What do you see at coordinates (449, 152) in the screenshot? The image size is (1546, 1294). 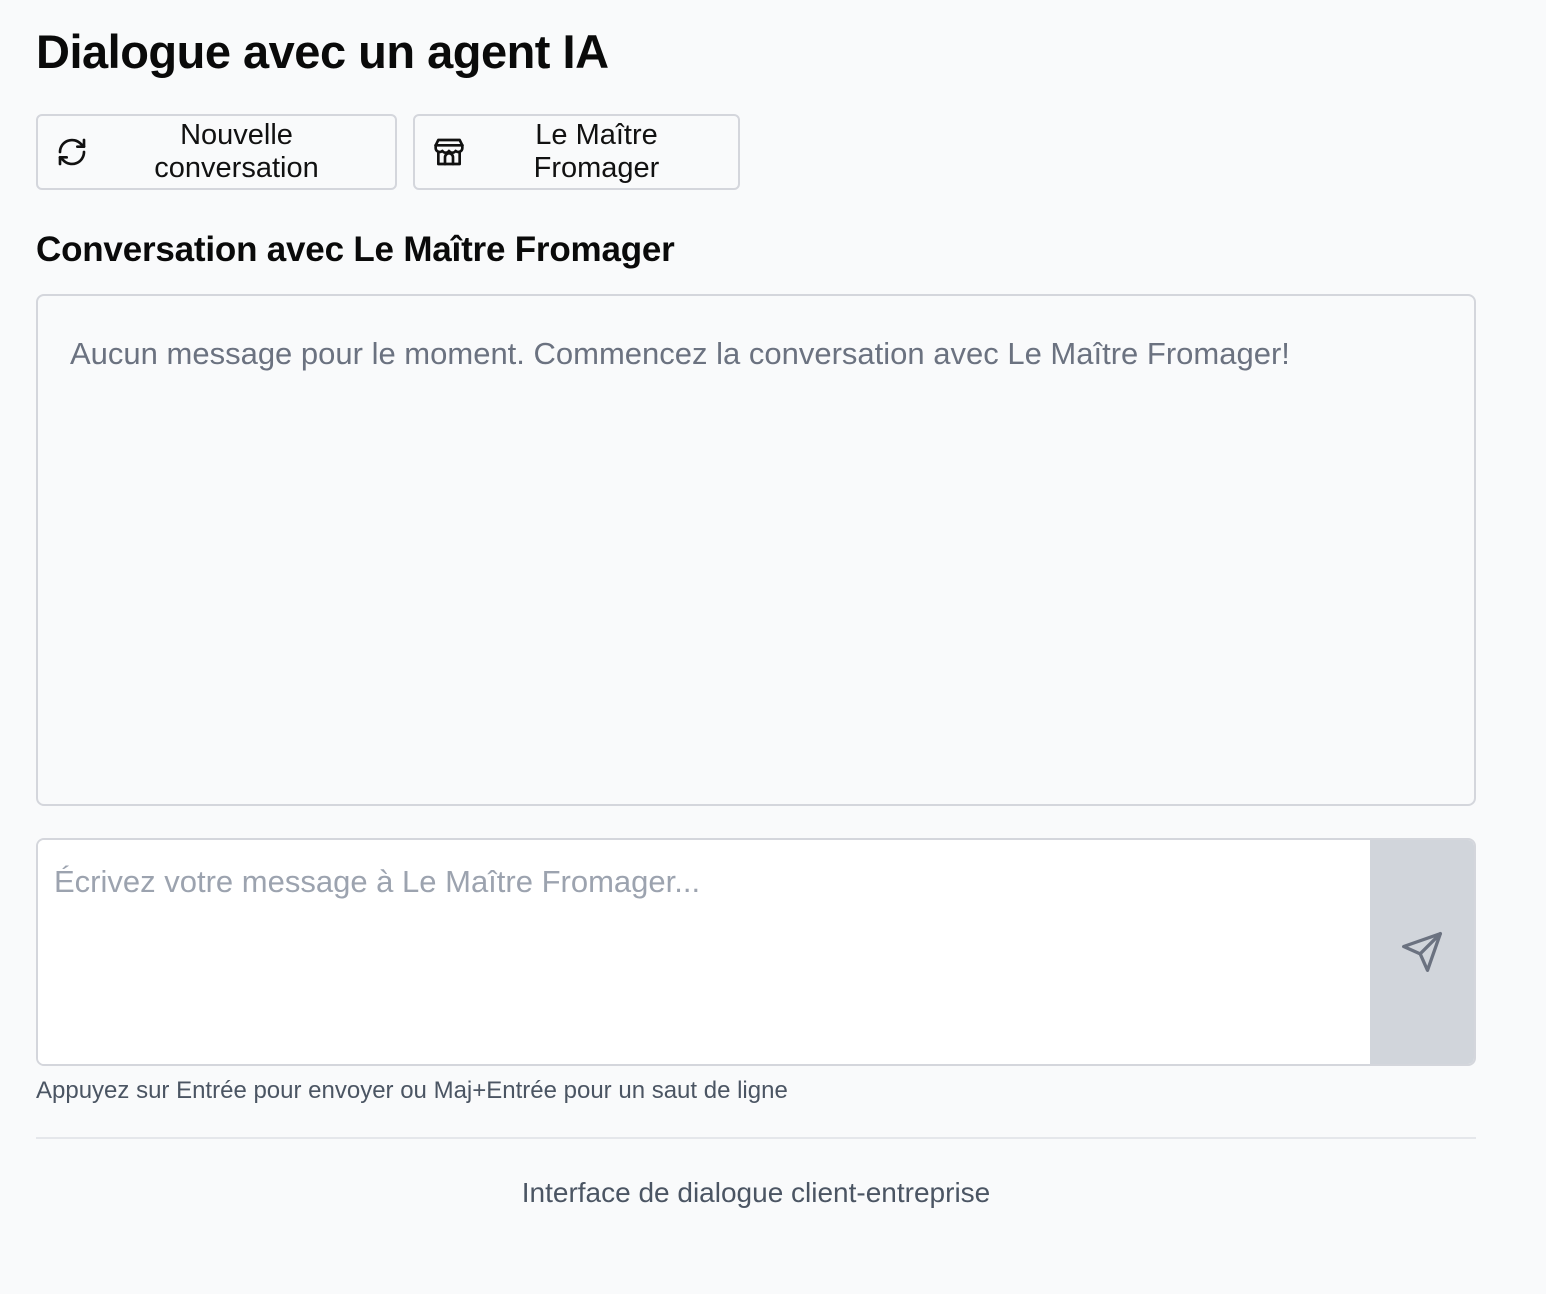 I see `store-icon` at bounding box center [449, 152].